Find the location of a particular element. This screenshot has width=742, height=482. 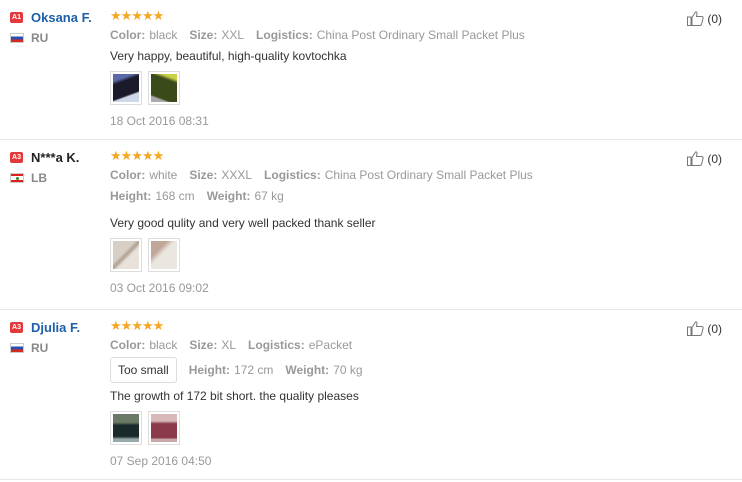

buyer-info: A1 Oksana F. RU is located at coordinates (57, 27).